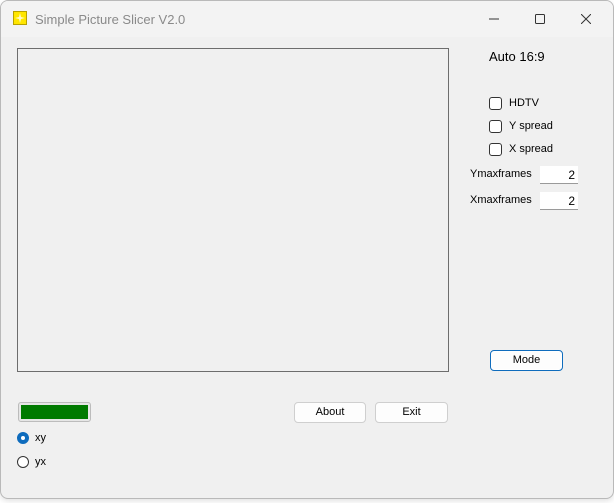  What do you see at coordinates (559, 201) in the screenshot?
I see `xmaxframes-input: 2` at bounding box center [559, 201].